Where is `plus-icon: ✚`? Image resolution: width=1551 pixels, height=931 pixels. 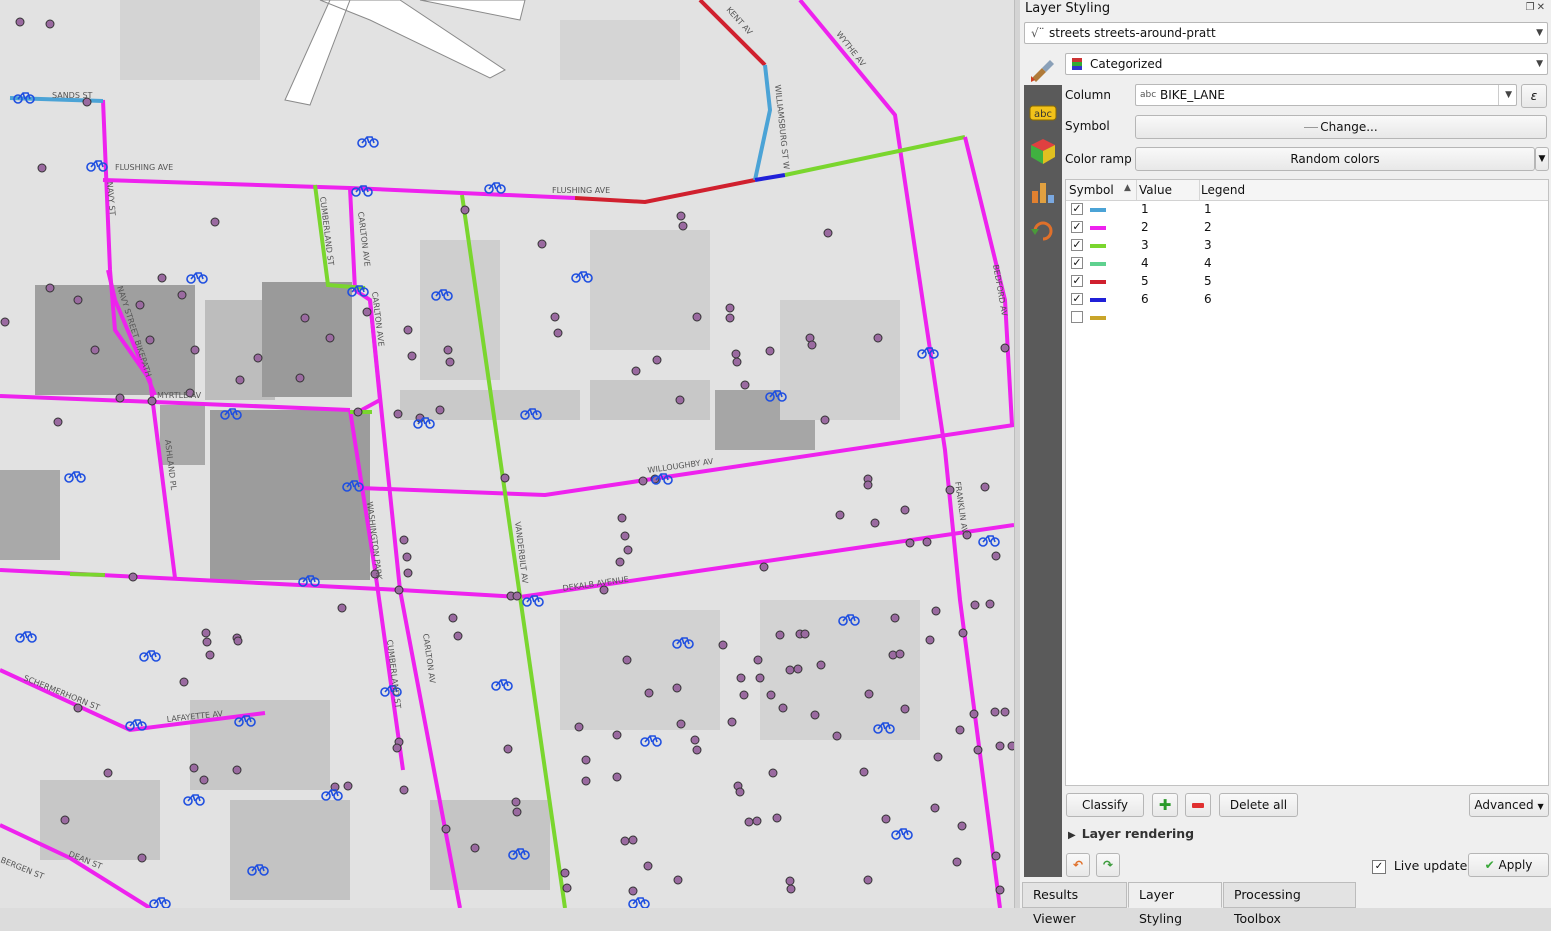
plus-icon: ✚ is located at coordinates (1165, 805).